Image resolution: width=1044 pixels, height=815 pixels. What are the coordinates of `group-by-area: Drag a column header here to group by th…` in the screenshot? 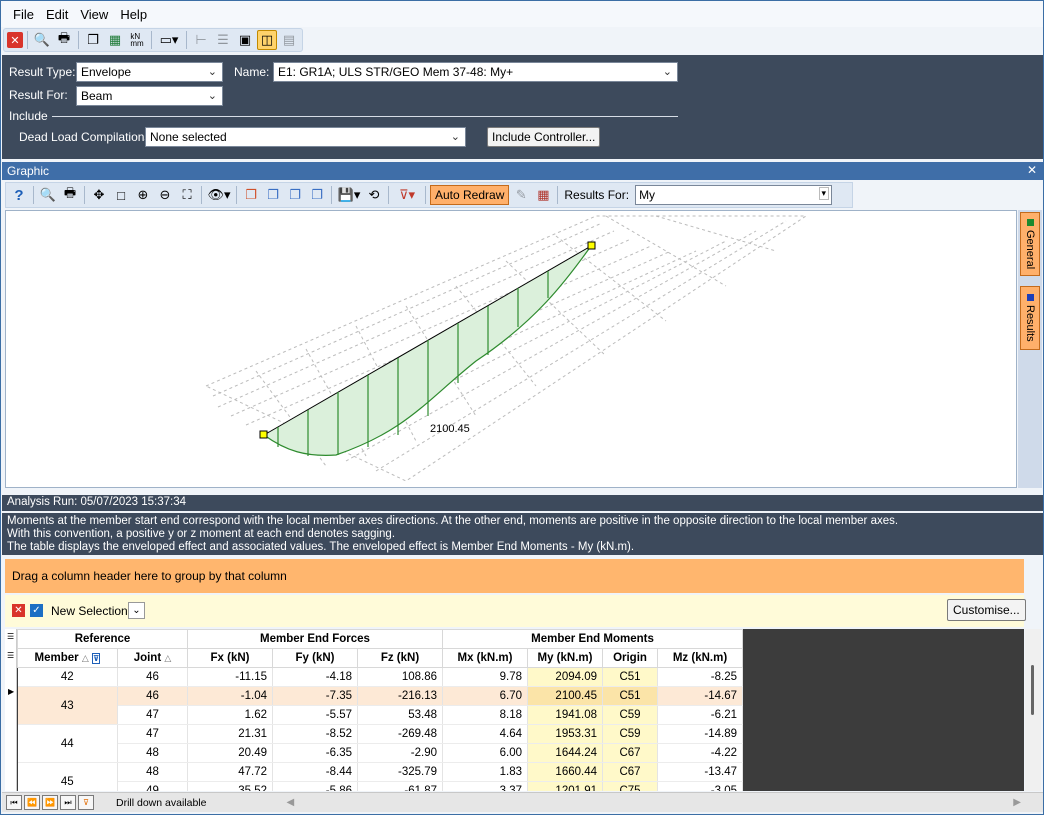 It's located at (514, 576).